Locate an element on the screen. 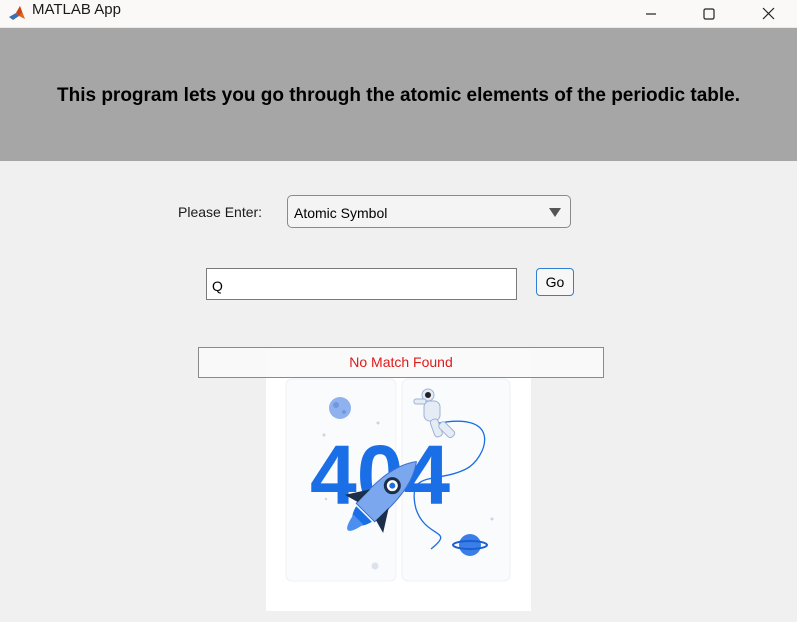 This screenshot has width=797, height=622. close-icon is located at coordinates (768, 13).